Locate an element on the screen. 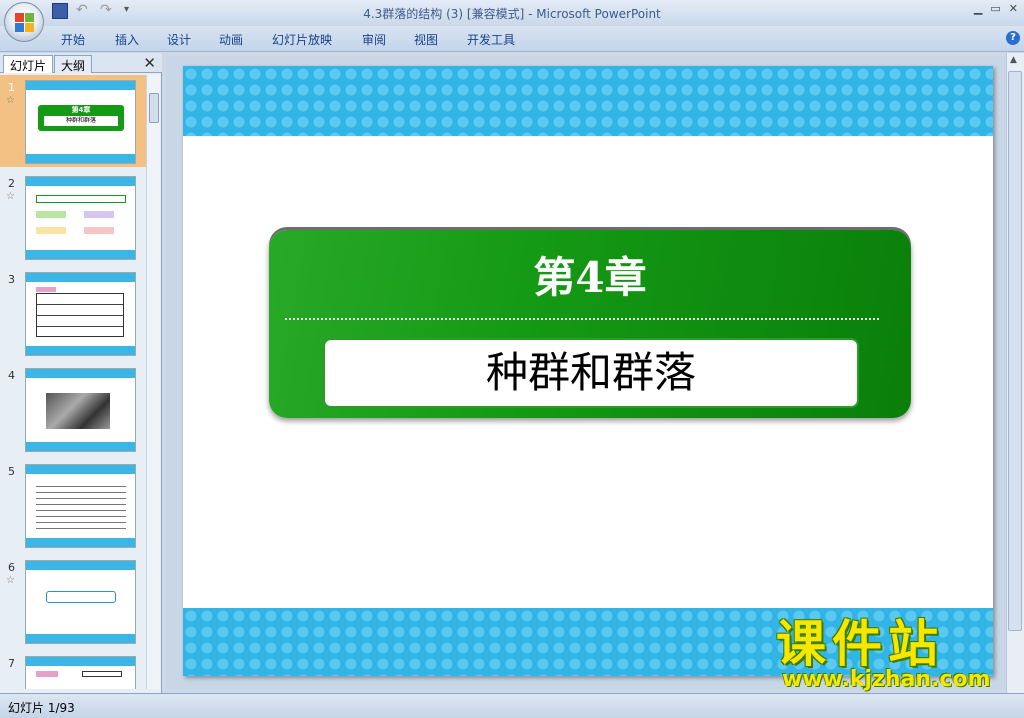  thumb-number: 1 is located at coordinates (11, 87).